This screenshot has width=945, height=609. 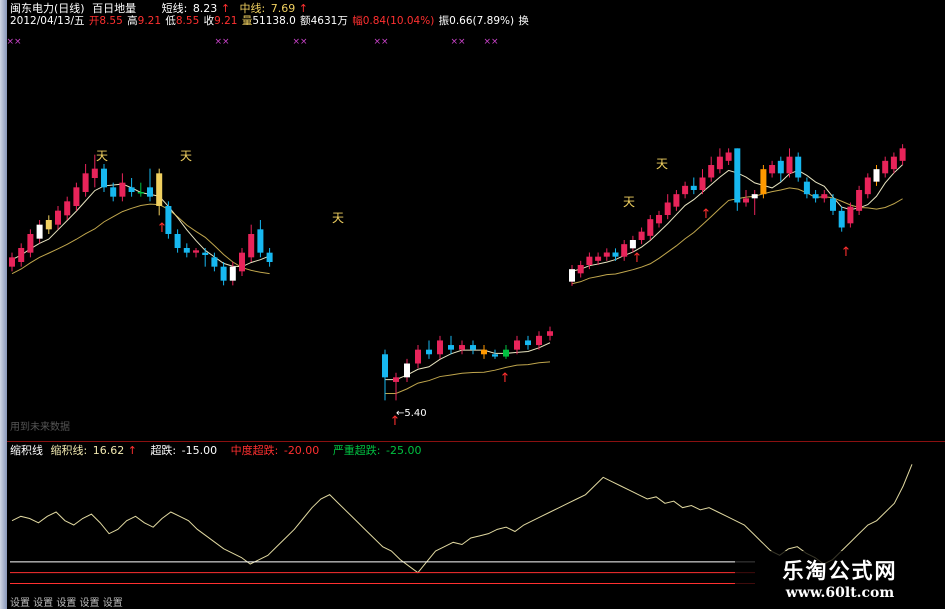 I want to click on footer-bar: 设置 设置 设置 设置 设置, so click(x=66, y=603).